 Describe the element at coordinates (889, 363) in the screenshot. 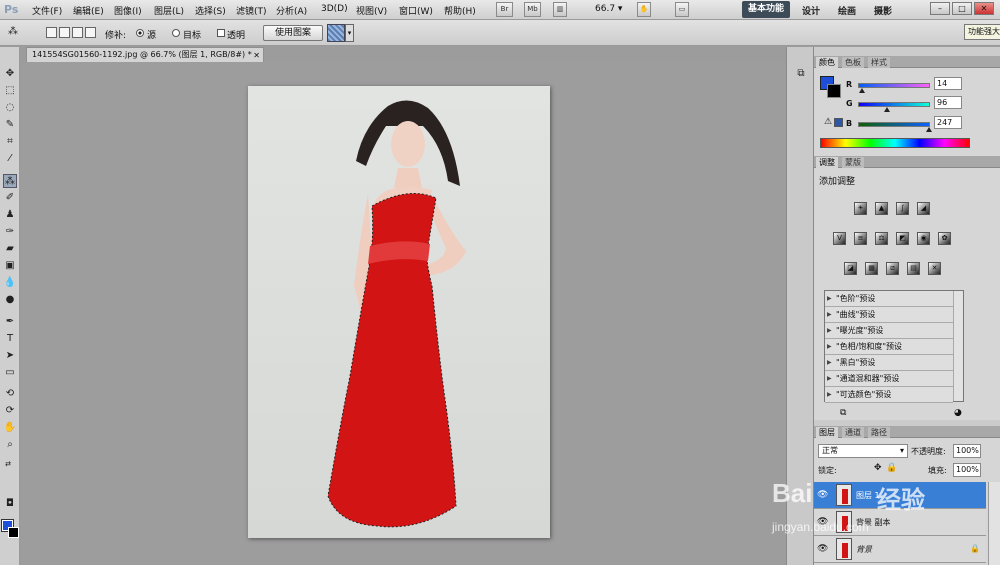

I see `preset-black-white: "黑白"预设` at that location.